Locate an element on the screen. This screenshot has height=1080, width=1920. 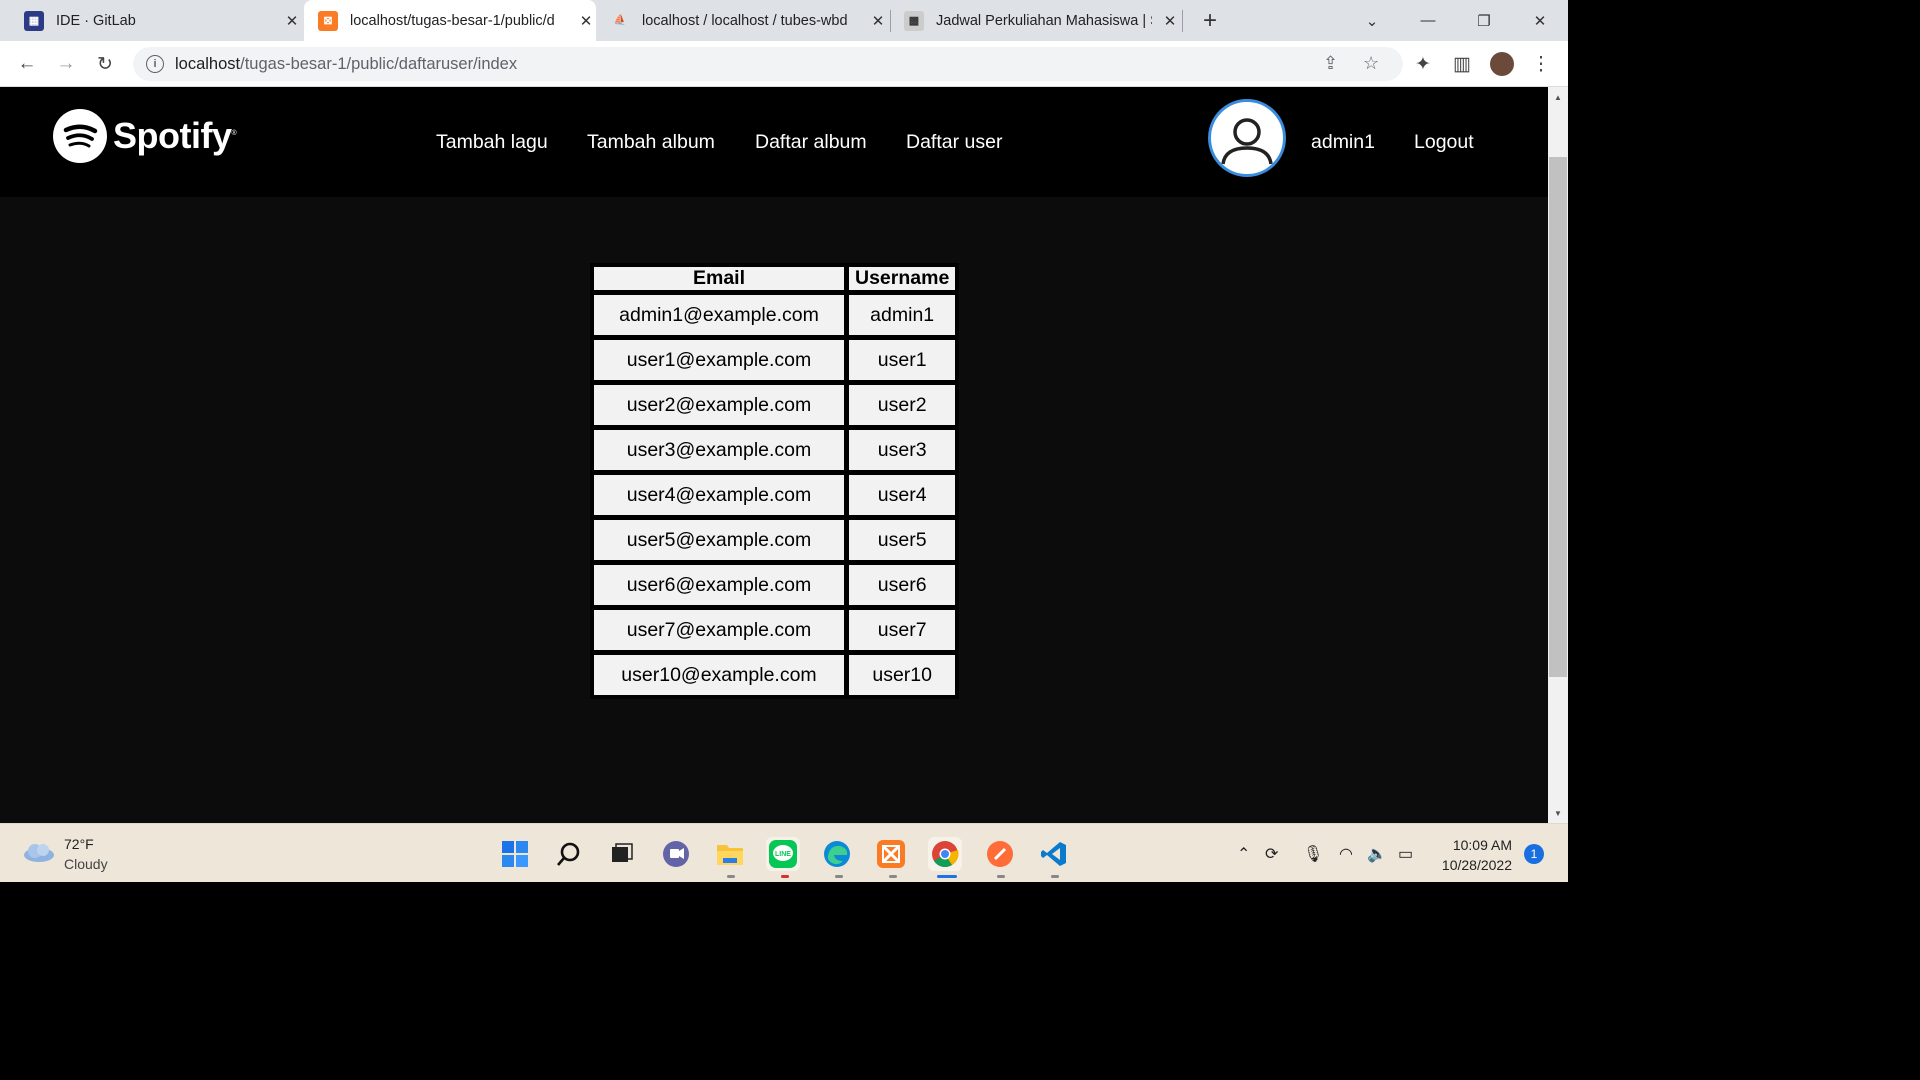
forward-icon: → is located at coordinates (66, 64).